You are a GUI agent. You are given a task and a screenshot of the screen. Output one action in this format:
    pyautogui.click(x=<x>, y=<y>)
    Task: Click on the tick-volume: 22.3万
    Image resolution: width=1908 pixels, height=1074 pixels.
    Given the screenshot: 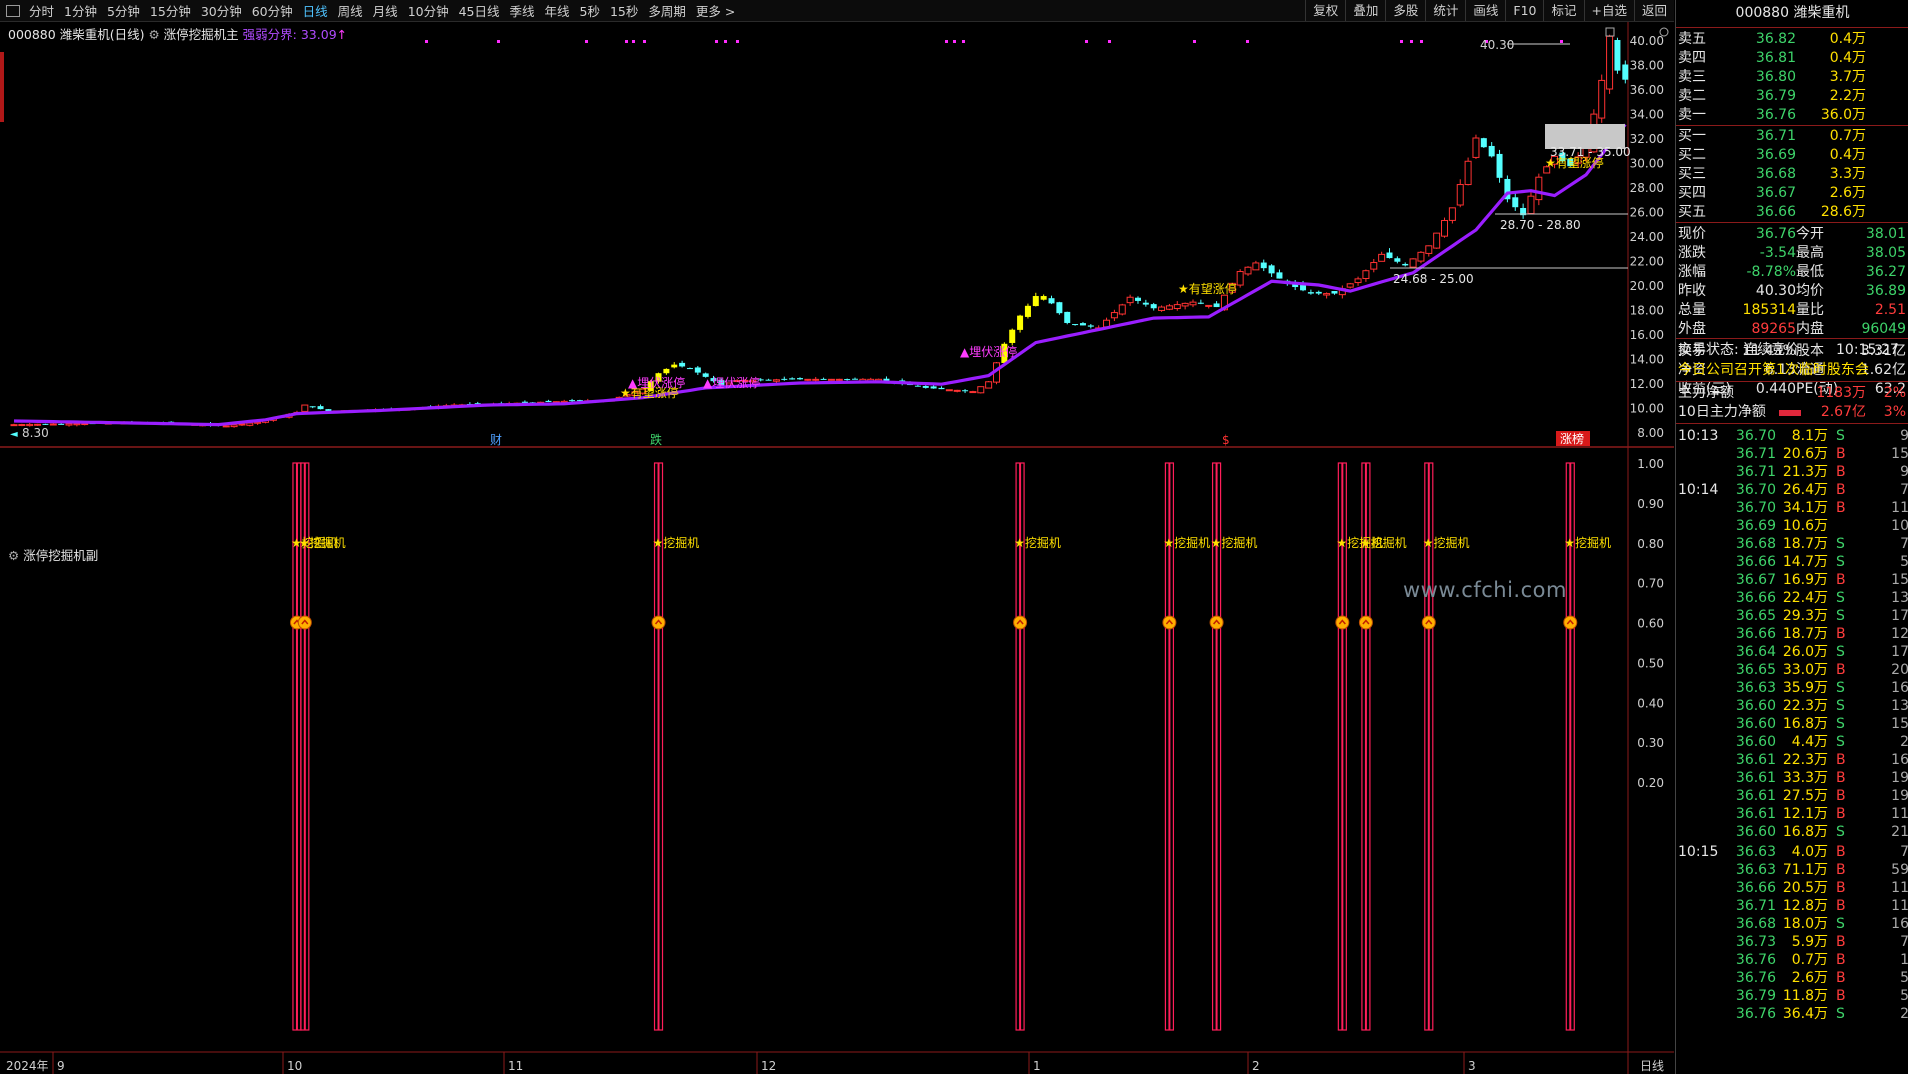 What is the action you would take?
    pyautogui.click(x=1805, y=760)
    